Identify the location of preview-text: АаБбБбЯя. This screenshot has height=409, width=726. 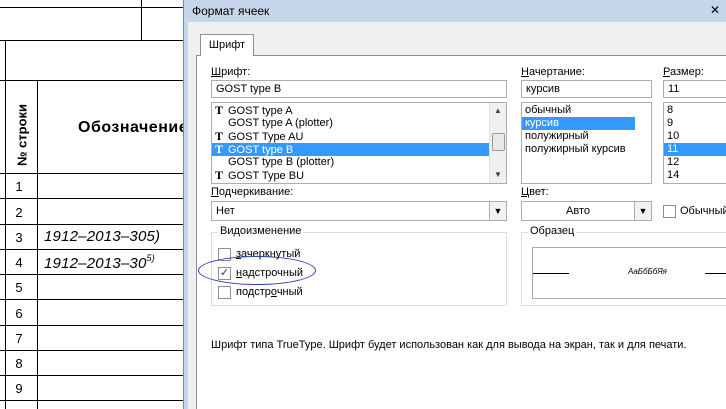
(647, 271).